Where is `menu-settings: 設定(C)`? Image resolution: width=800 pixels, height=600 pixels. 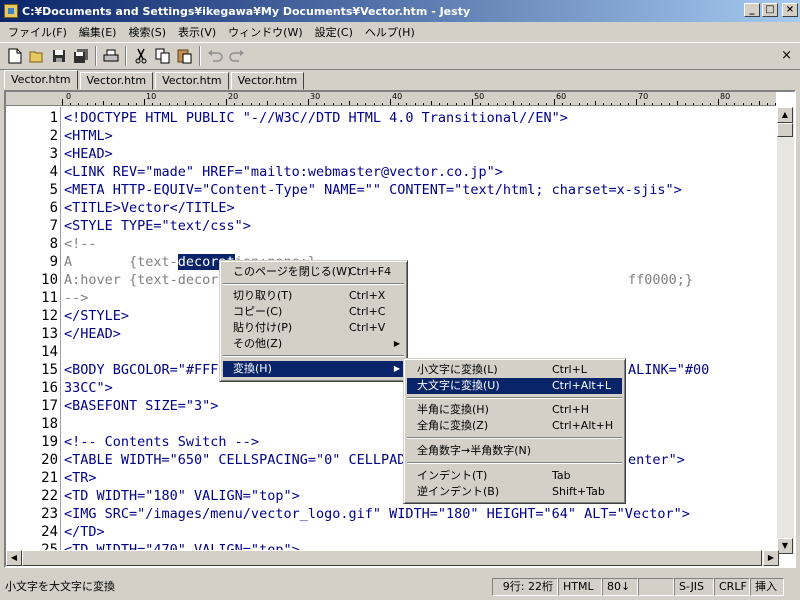 menu-settings: 設定(C) is located at coordinates (334, 32).